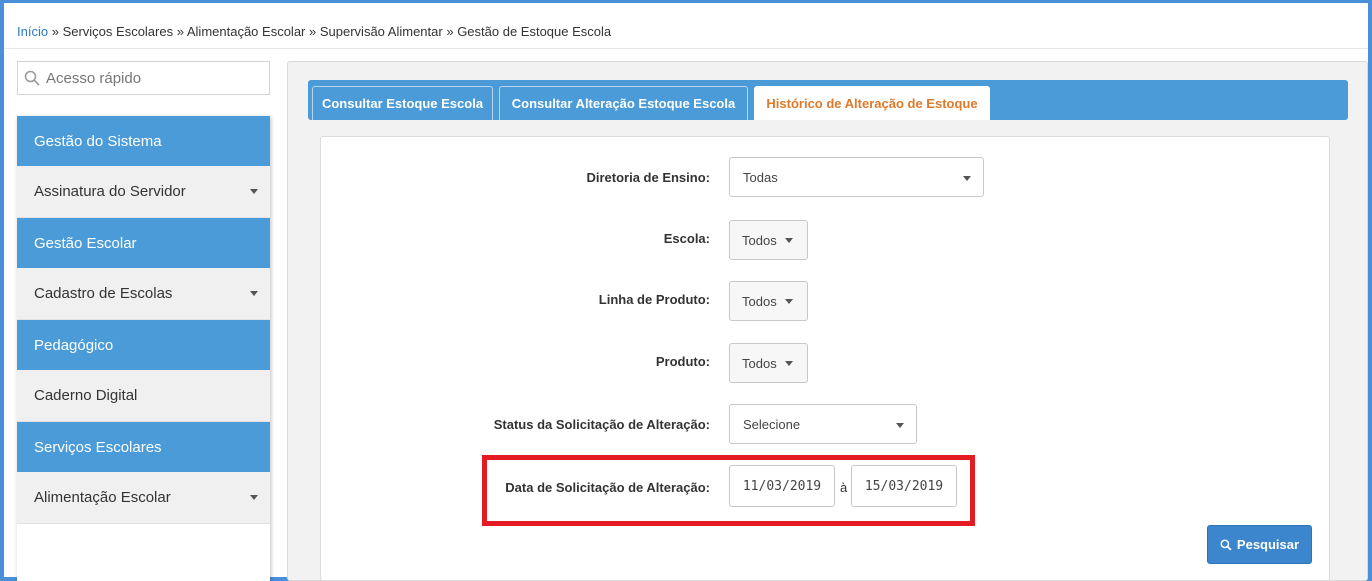  What do you see at coordinates (772, 424) in the screenshot?
I see `status-value: Selecione` at bounding box center [772, 424].